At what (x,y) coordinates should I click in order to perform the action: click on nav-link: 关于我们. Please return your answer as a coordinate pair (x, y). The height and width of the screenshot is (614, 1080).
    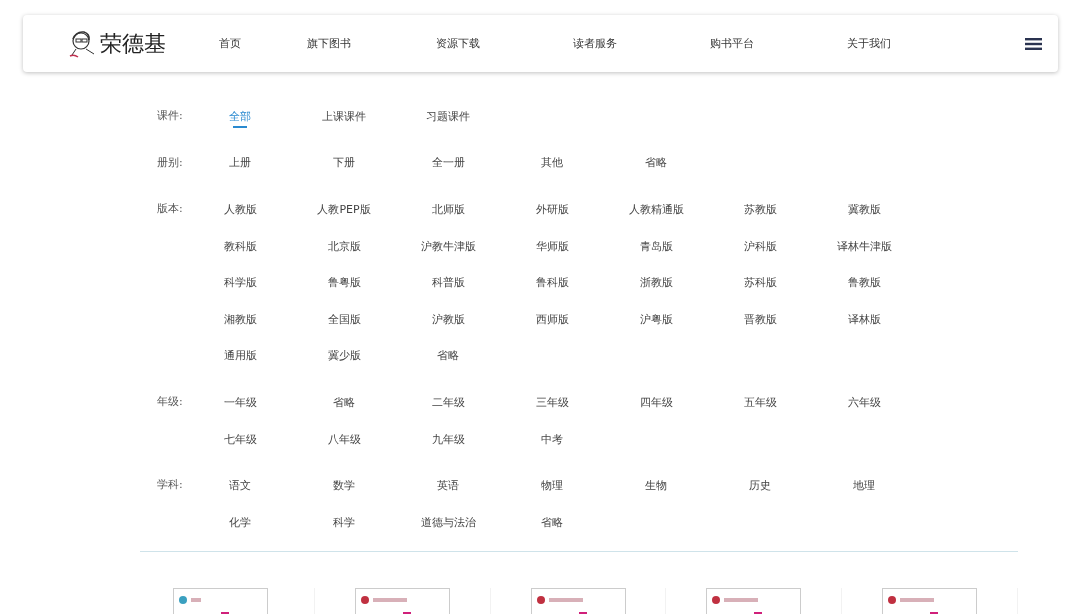
    Looking at the image, I should click on (868, 43).